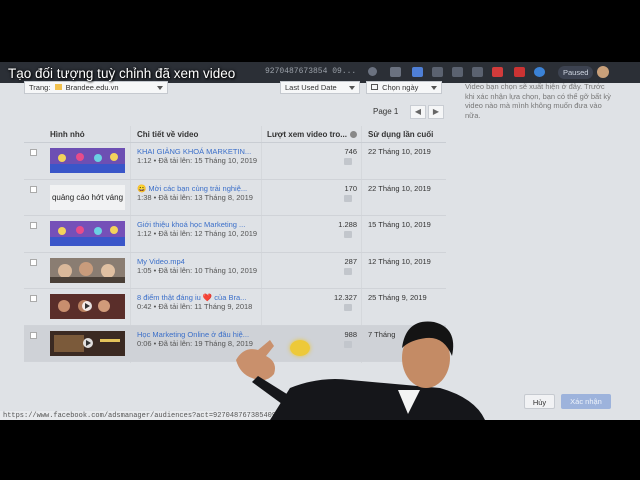  What do you see at coordinates (436, 112) in the screenshot?
I see `next-page-button: ▶` at bounding box center [436, 112].